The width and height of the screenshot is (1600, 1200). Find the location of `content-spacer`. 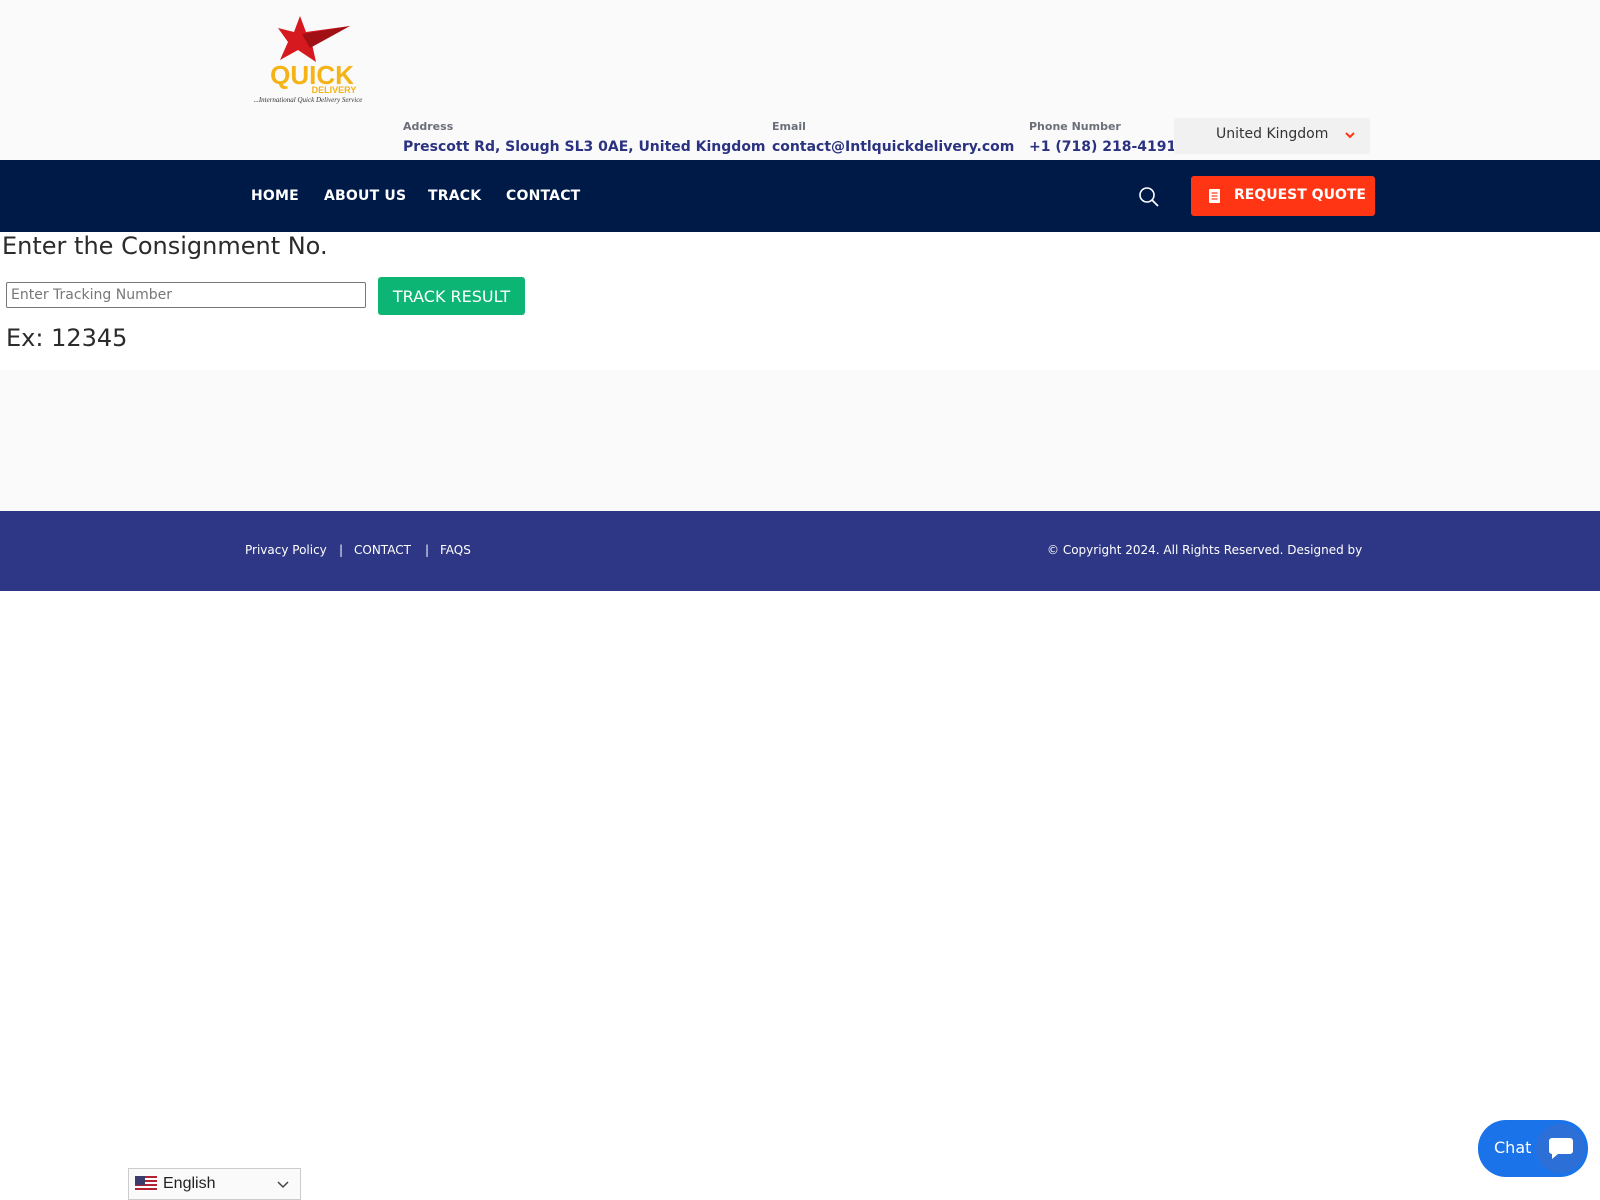

content-spacer is located at coordinates (800, 440).